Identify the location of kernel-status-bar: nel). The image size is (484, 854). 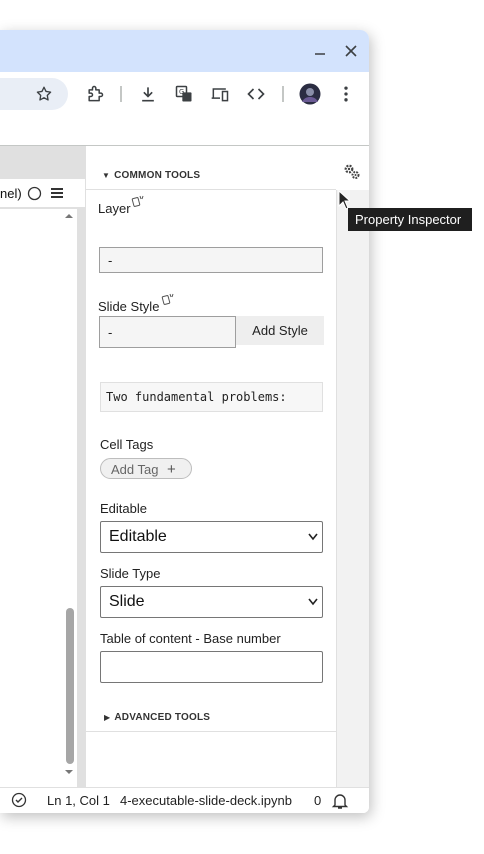
(42, 193).